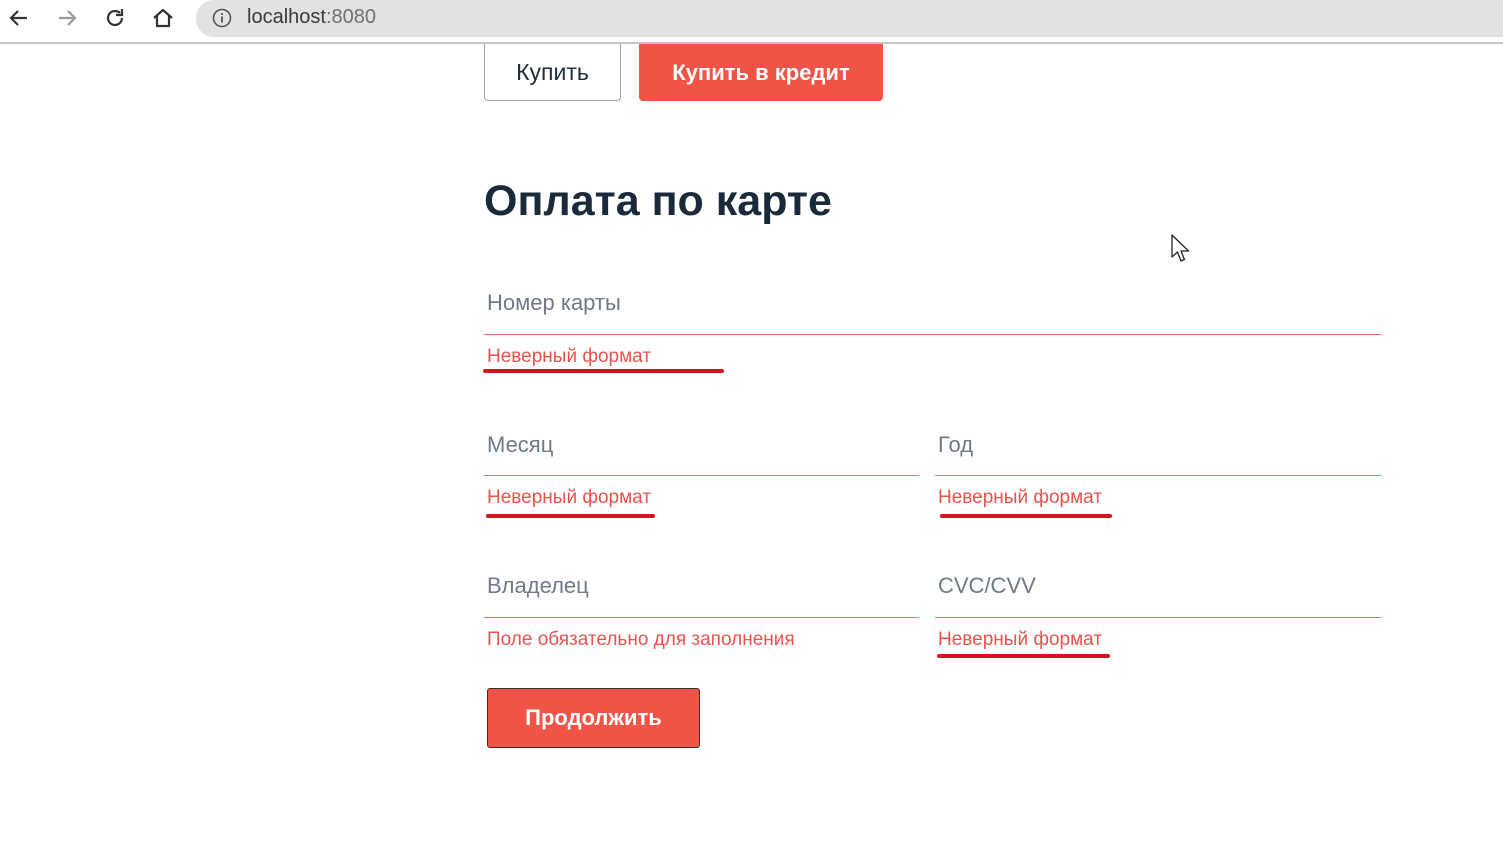 This screenshot has width=1503, height=847. I want to click on year-field: Год Неверный формат, so click(1158, 472).